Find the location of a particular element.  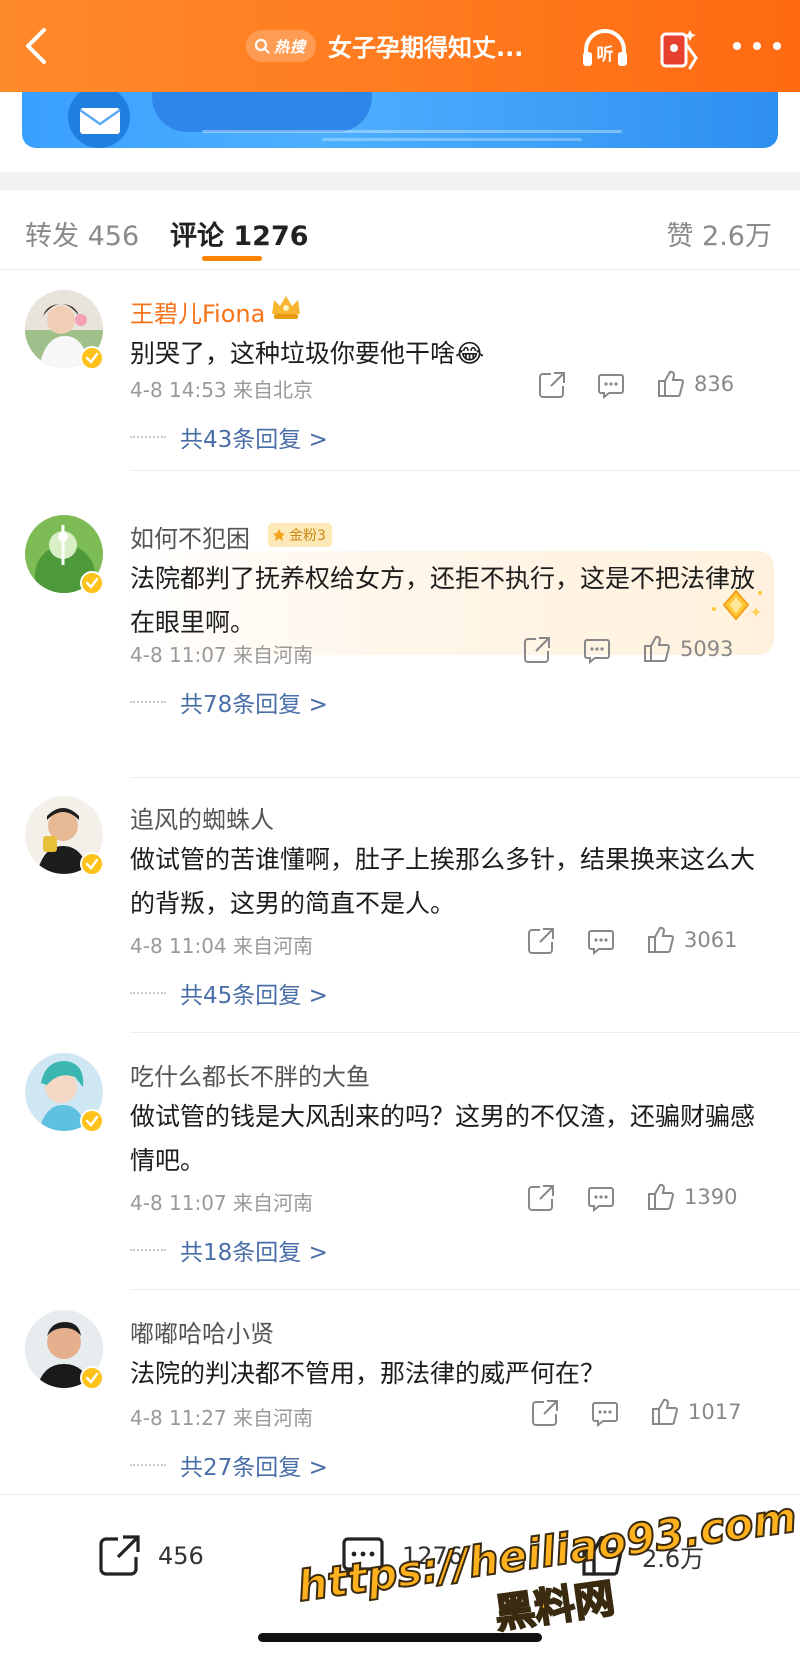

bottom-repost-button: 456 is located at coordinates (150, 1556).